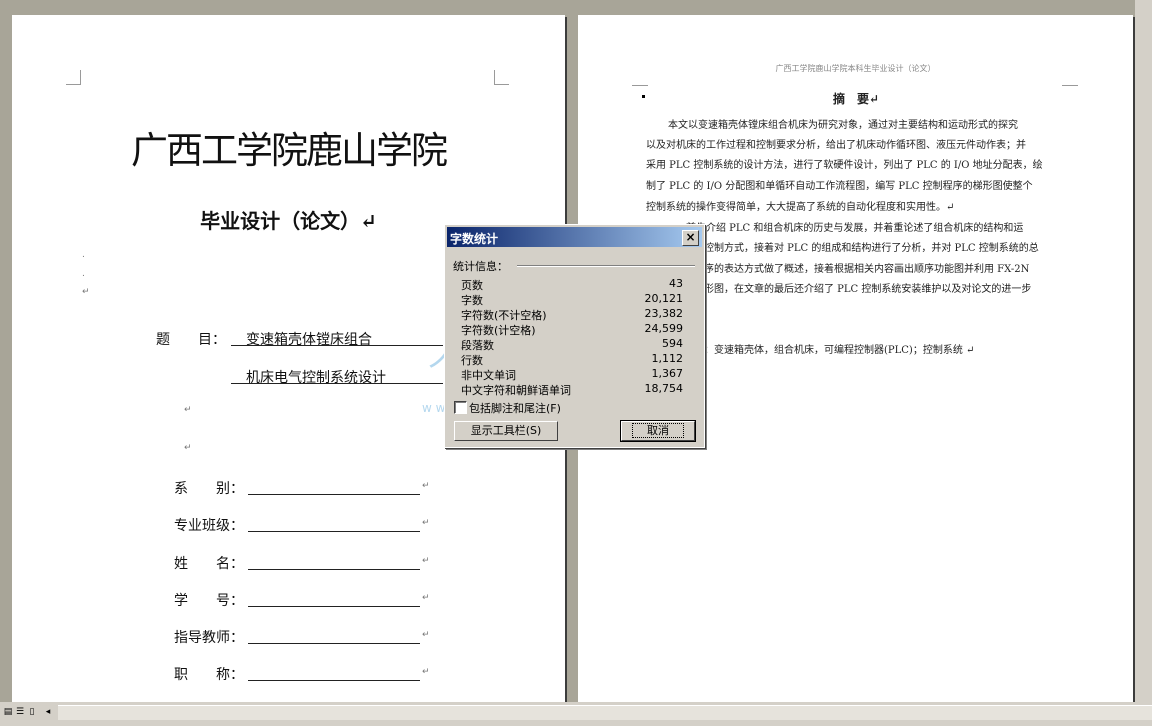 Image resolution: width=1152 pixels, height=726 pixels. Describe the element at coordinates (191, 340) in the screenshot. I see `topic-label: 题 目：` at that location.